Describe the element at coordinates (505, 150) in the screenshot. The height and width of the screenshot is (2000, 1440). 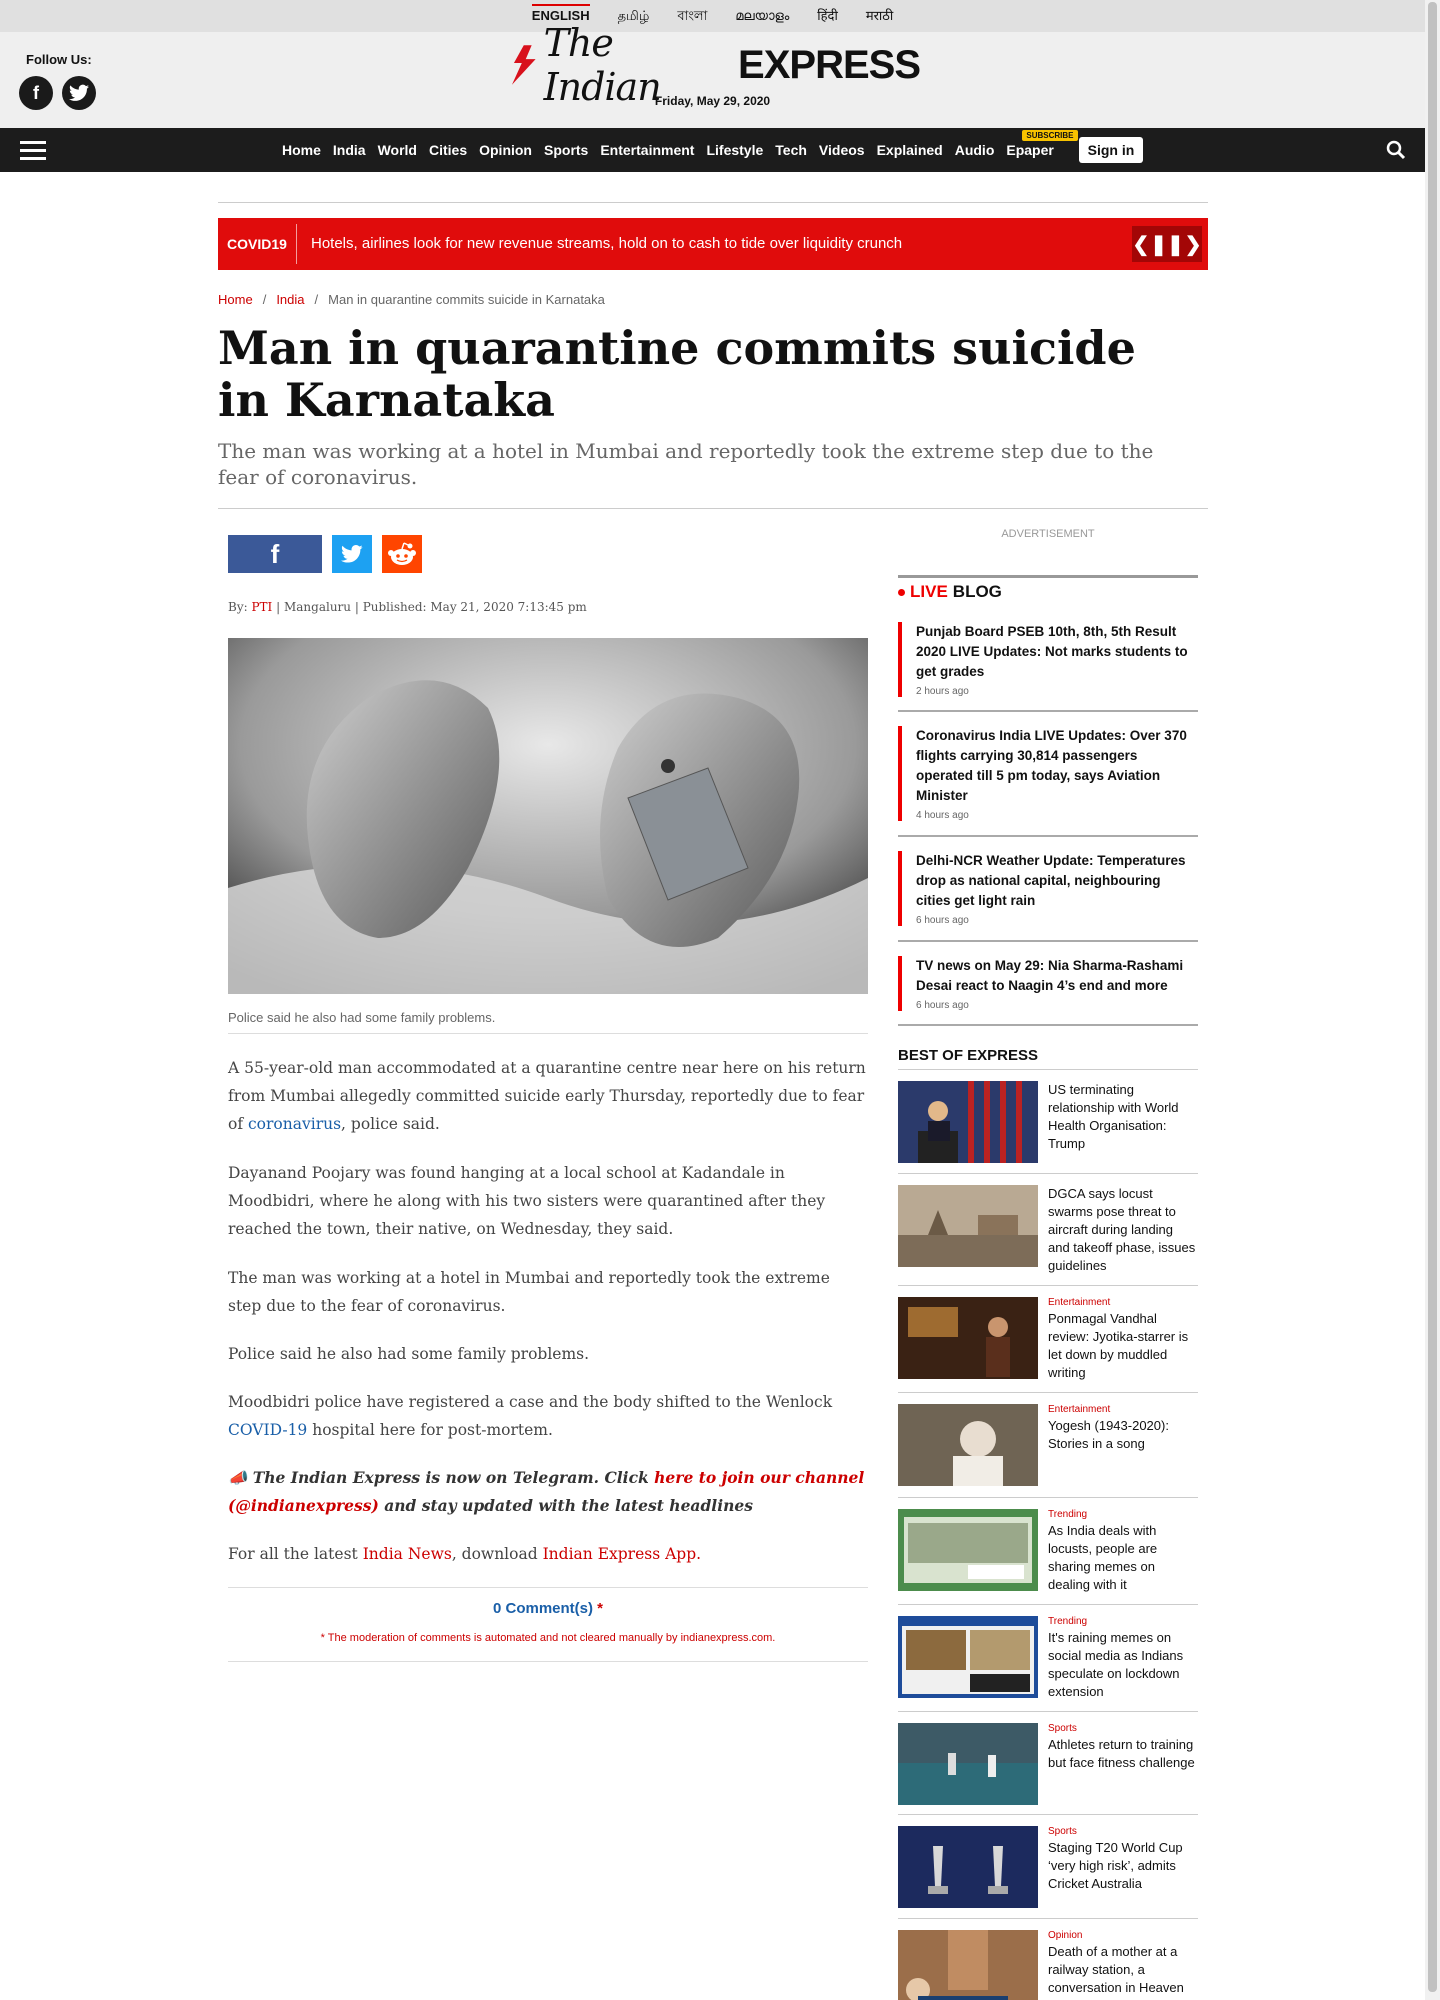
I see `nav-opinion: Opinion` at that location.